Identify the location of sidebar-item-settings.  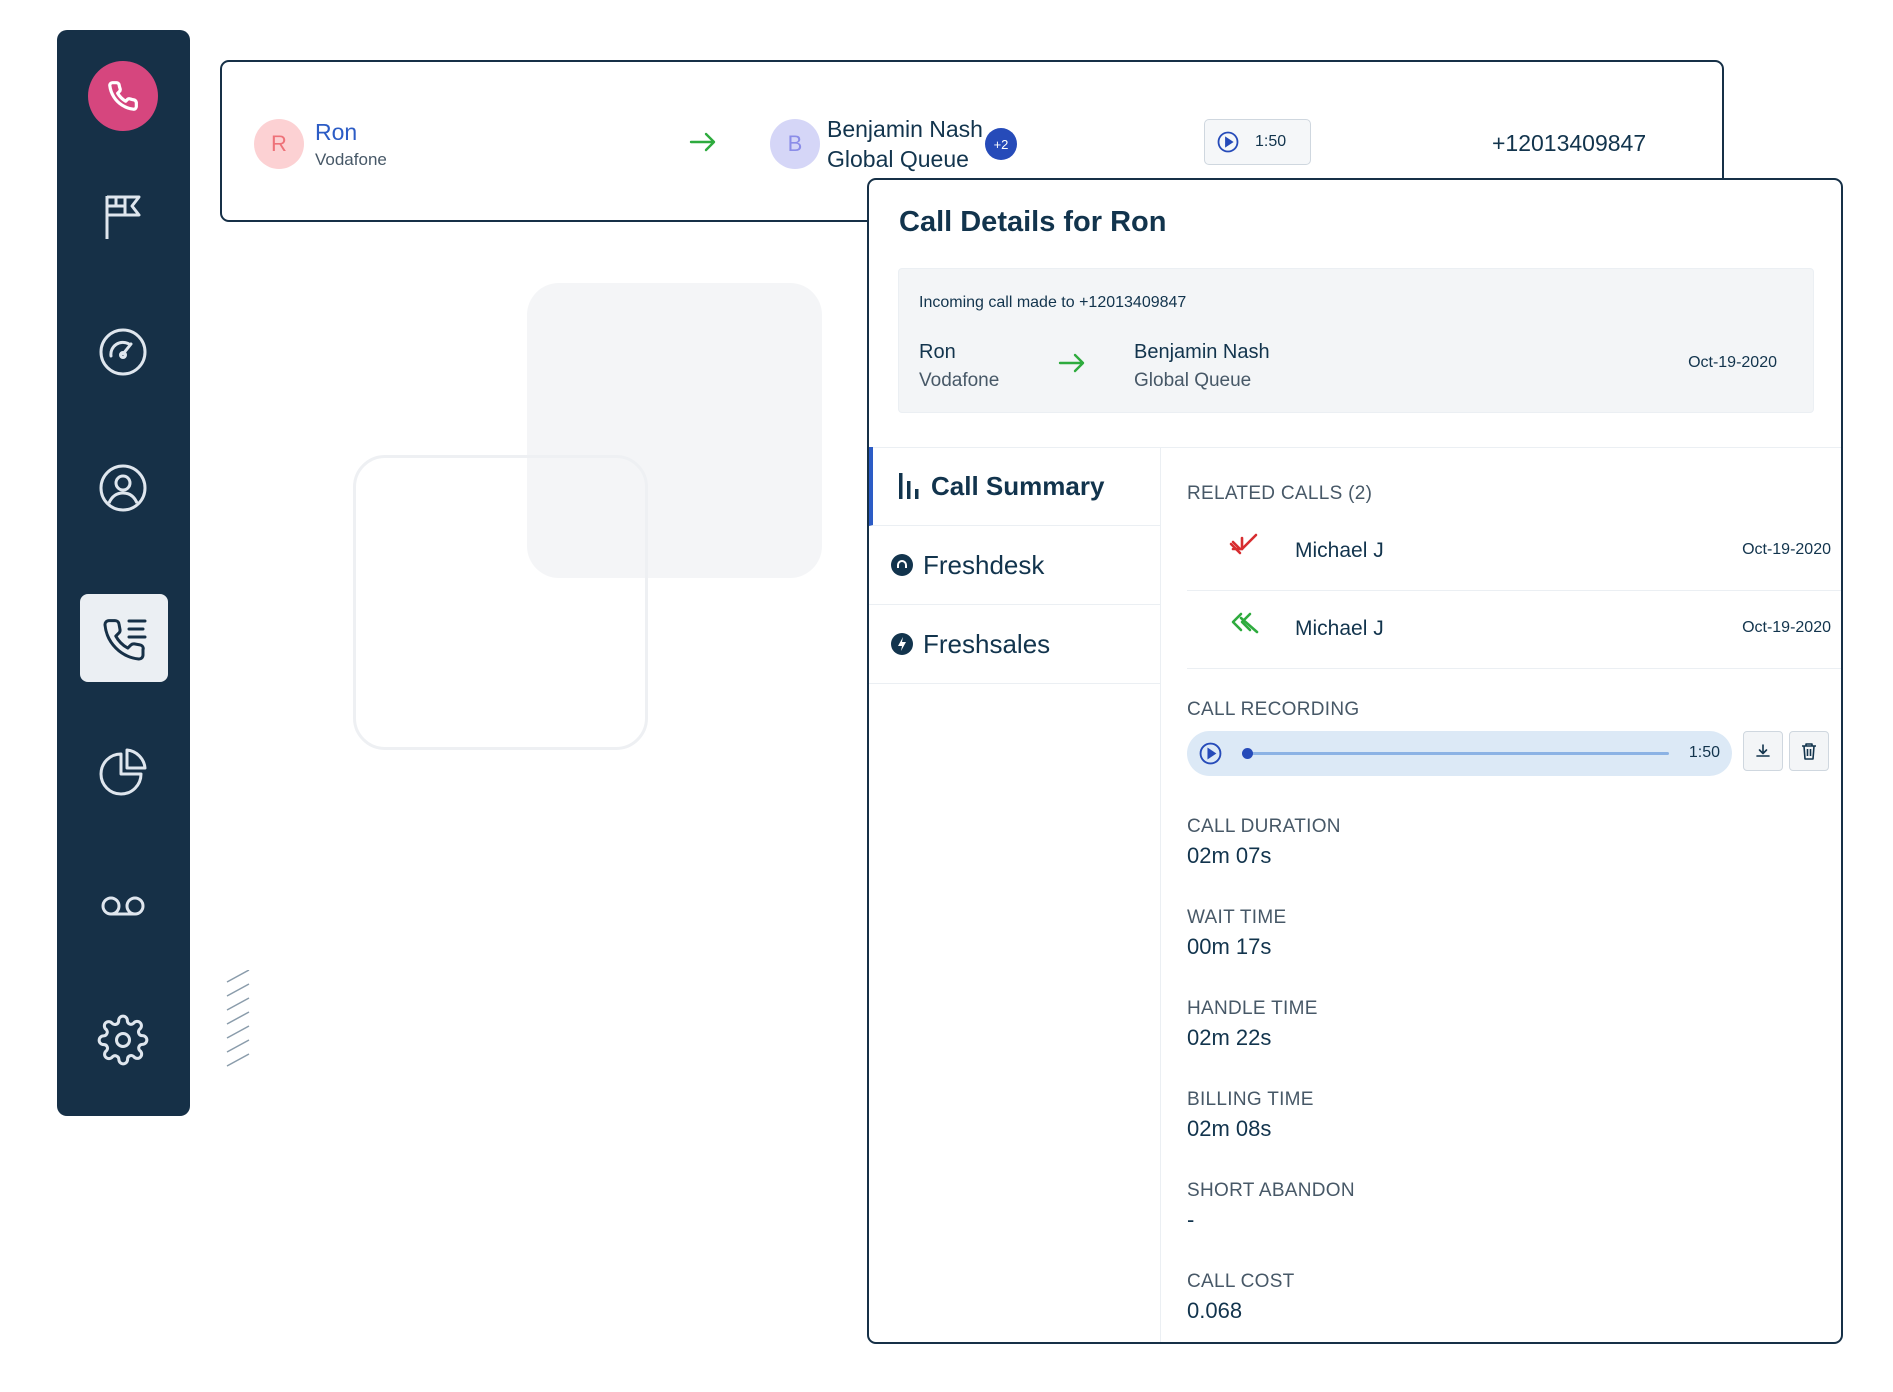
(123, 1040).